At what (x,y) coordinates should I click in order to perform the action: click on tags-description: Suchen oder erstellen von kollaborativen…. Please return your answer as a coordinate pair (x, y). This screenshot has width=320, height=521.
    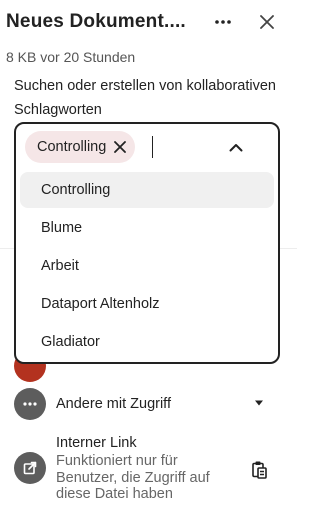
    Looking at the image, I should click on (145, 98).